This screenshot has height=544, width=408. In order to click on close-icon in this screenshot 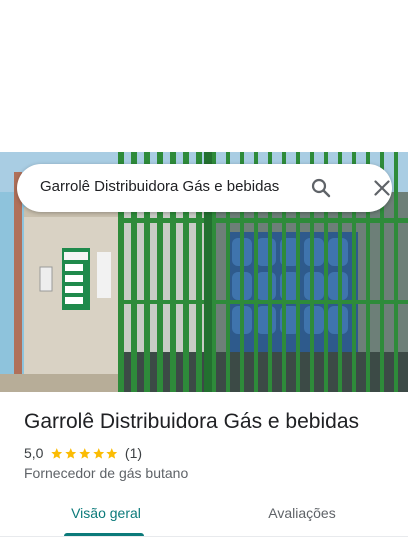, I will do `click(382, 188)`.